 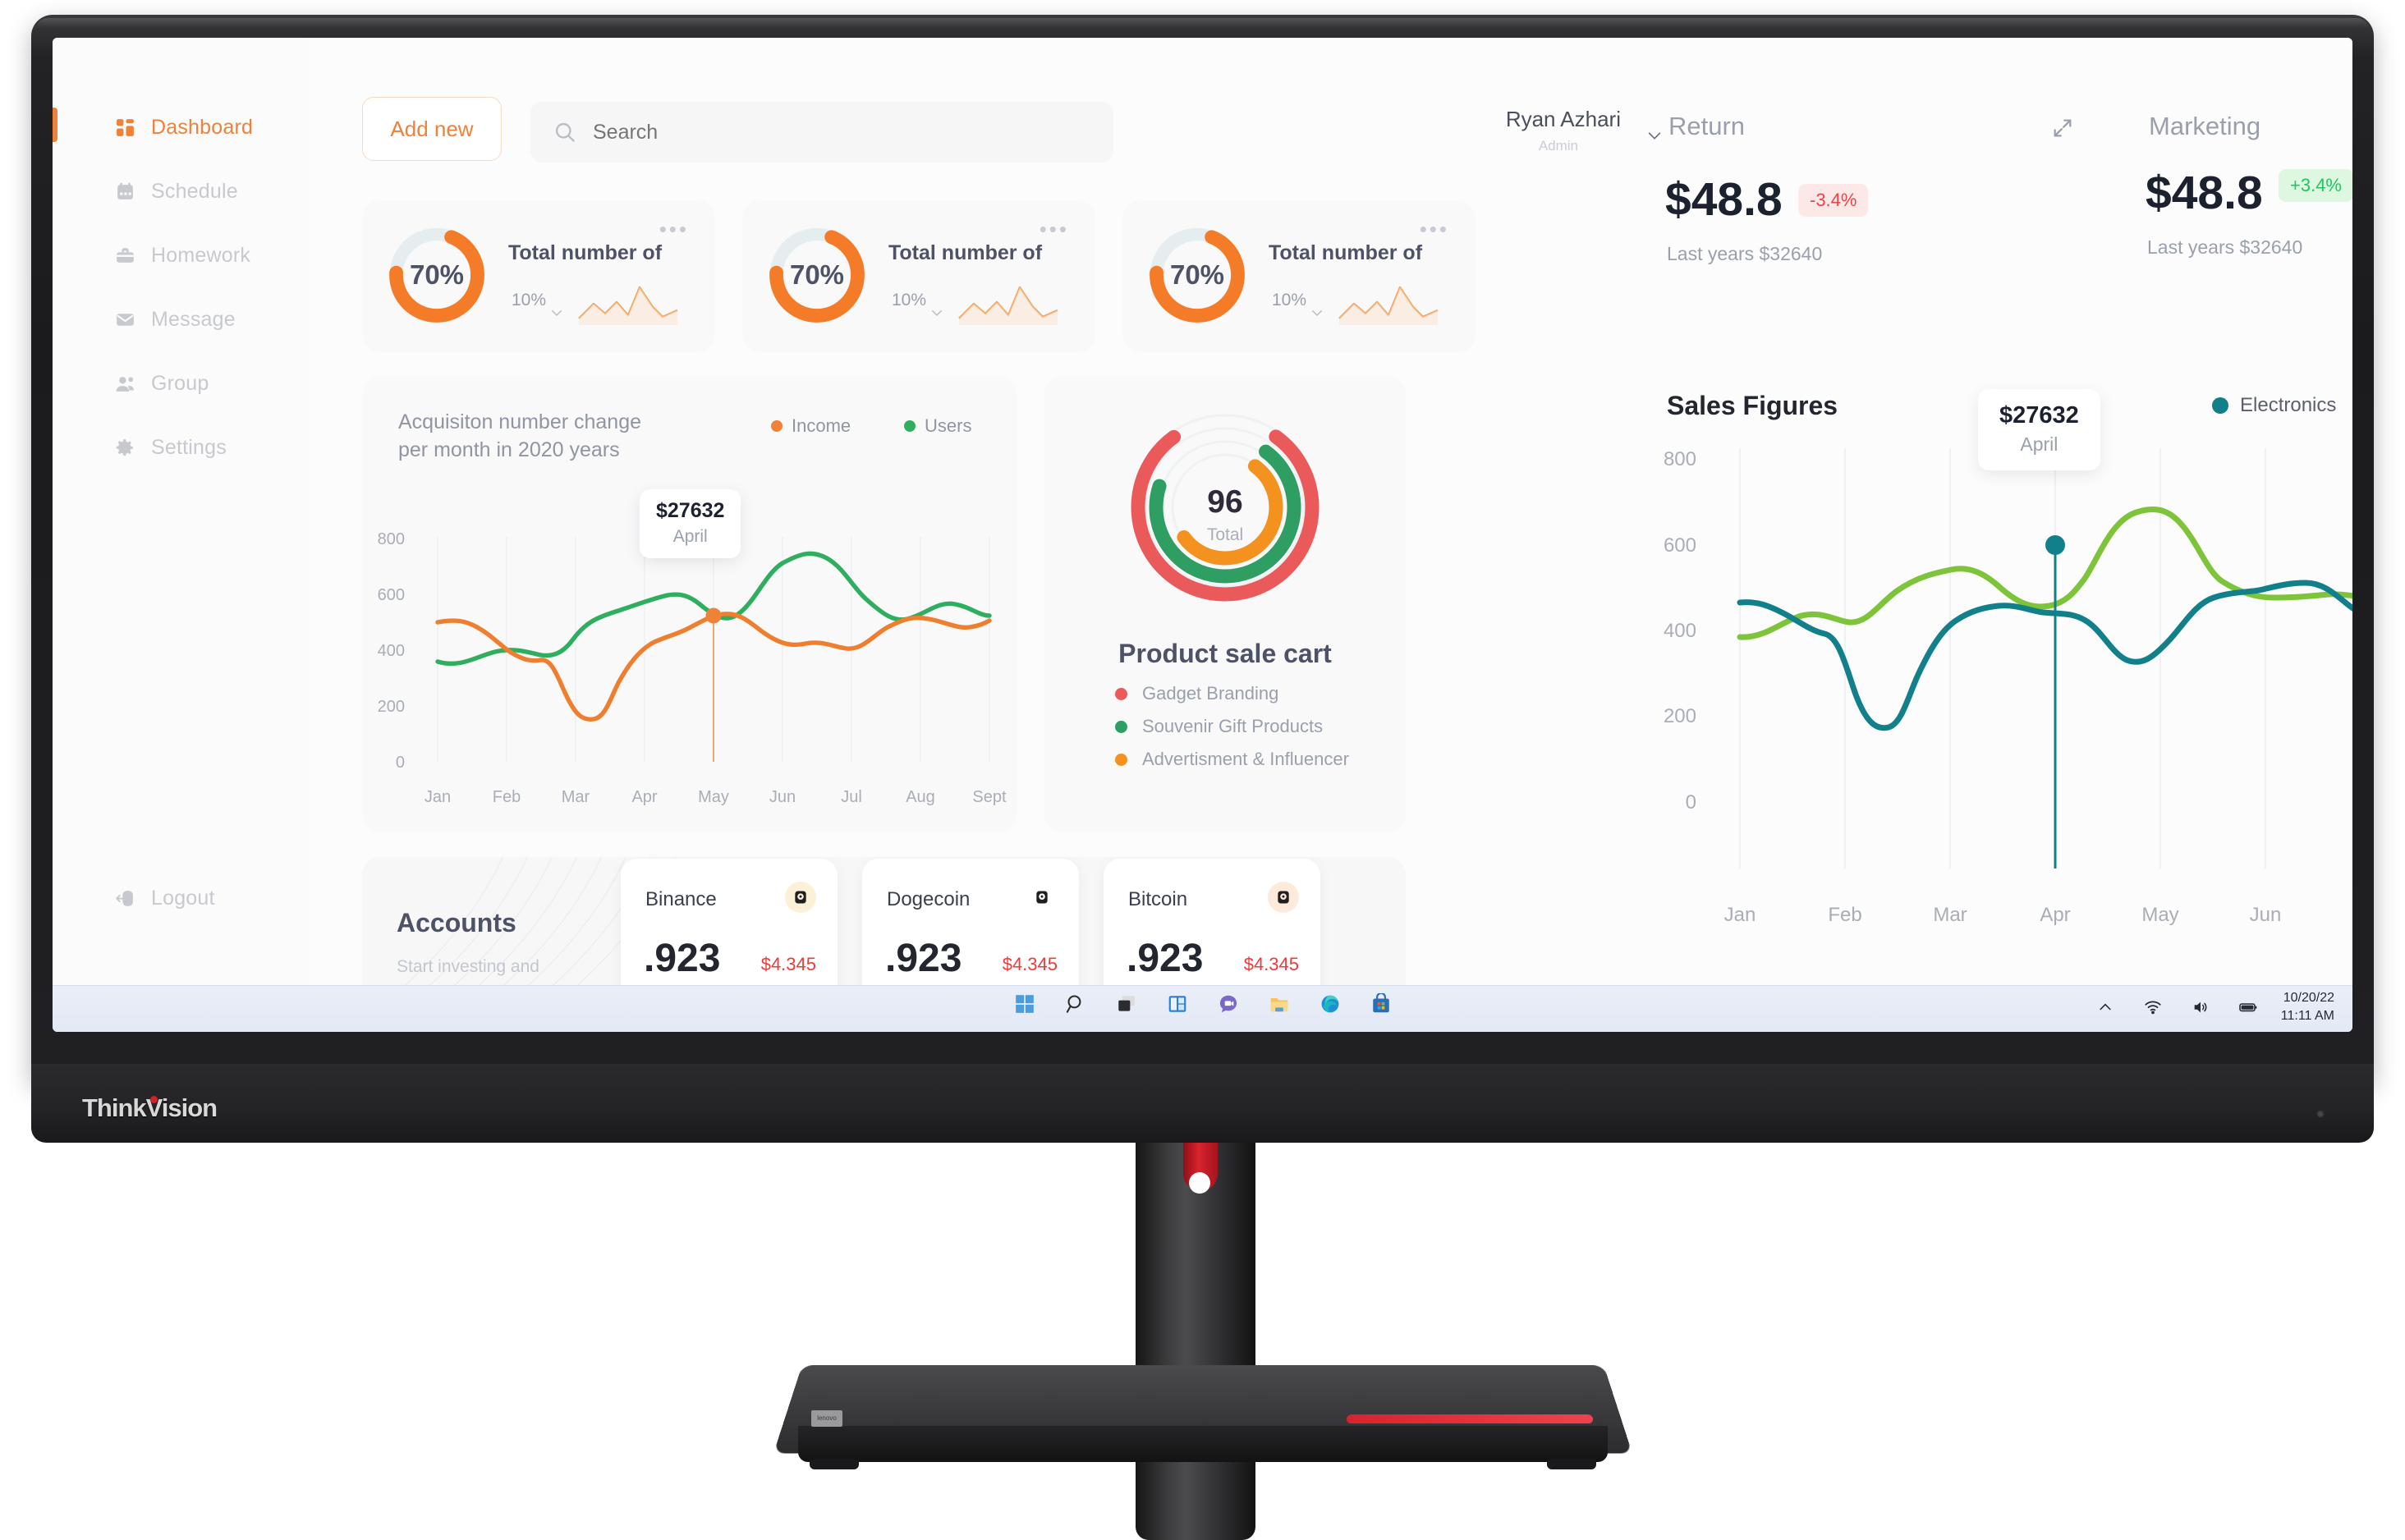 I want to click on taskbar-icon-group, so click(x=1203, y=1004).